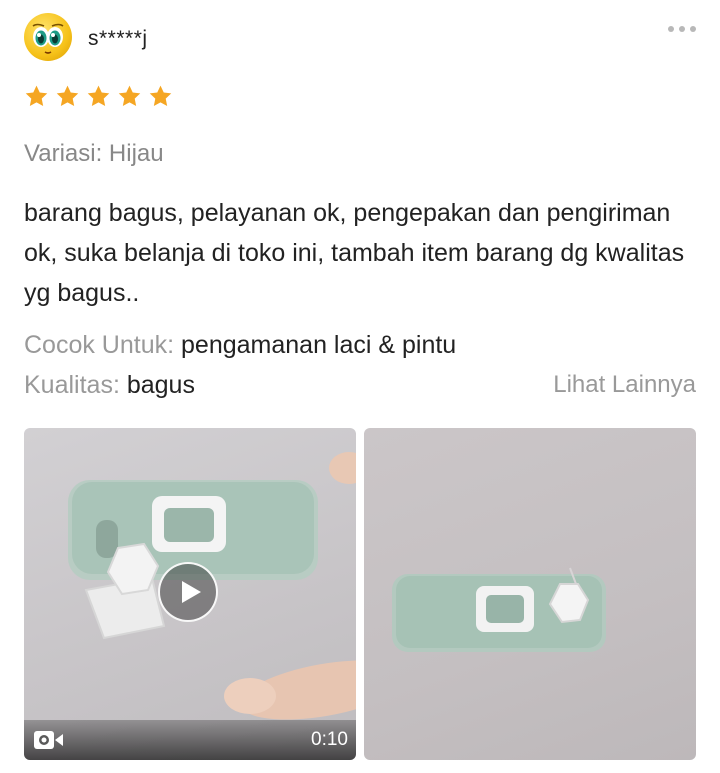 The width and height of the screenshot is (720, 773). I want to click on avatar, so click(48, 37).